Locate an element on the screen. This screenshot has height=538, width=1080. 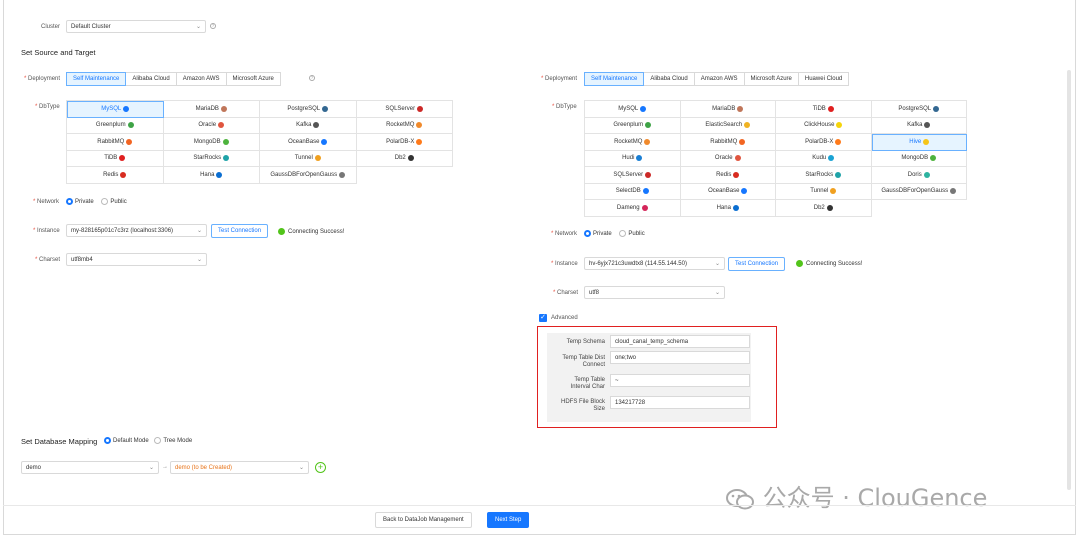
add-mapping-icon: + is located at coordinates (320, 467).